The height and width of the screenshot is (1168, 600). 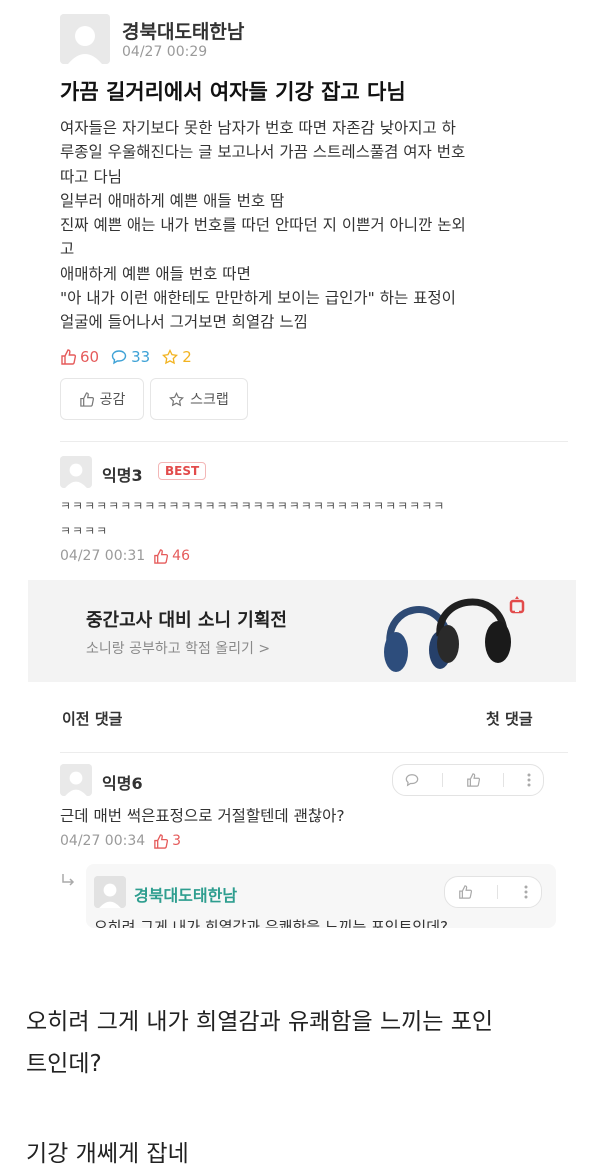 What do you see at coordinates (181, 556) in the screenshot?
I see `best-comment-likes-value: 46` at bounding box center [181, 556].